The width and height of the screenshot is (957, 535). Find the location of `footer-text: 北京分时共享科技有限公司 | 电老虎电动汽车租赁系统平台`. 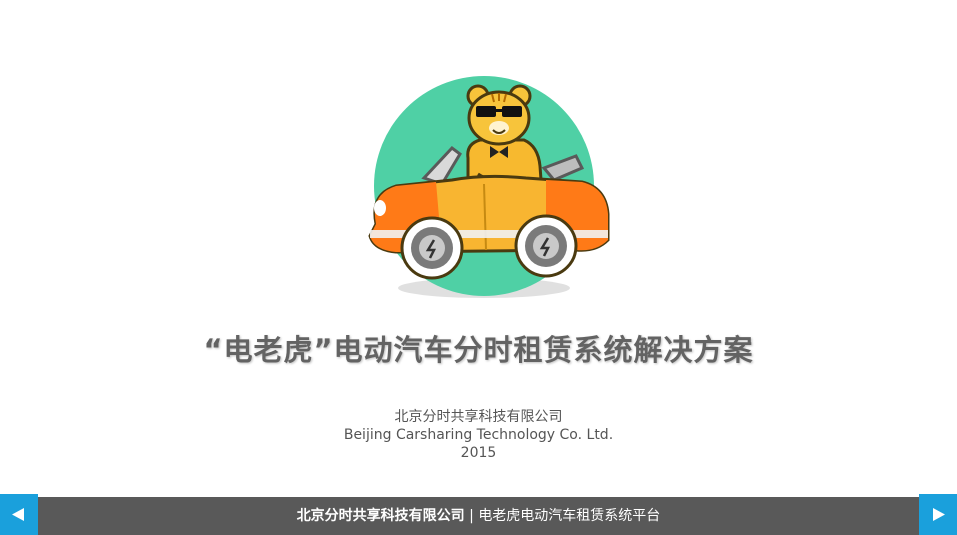

footer-text: 北京分时共享科技有限公司 | 电老虎电动汽车租赁系统平台 is located at coordinates (478, 516).